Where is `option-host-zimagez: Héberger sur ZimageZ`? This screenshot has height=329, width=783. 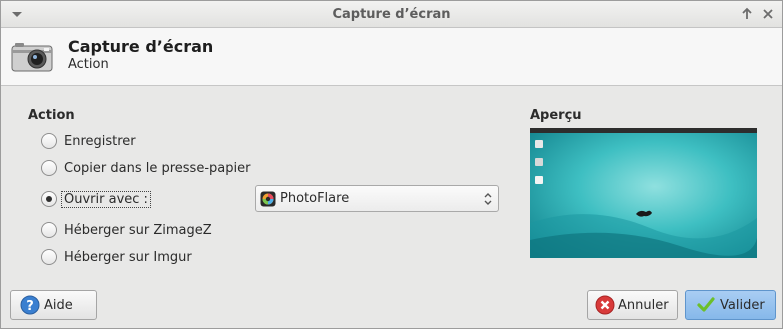
option-host-zimagez: Héberger sur ZimageZ is located at coordinates (127, 230).